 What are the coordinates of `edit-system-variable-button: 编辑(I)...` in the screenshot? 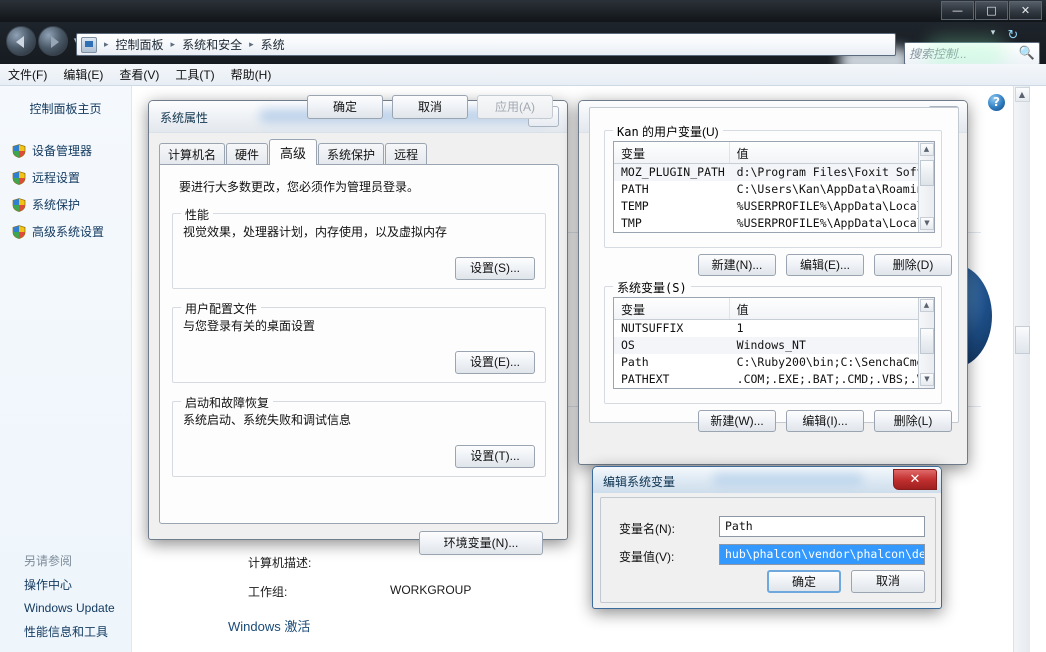 It's located at (825, 421).